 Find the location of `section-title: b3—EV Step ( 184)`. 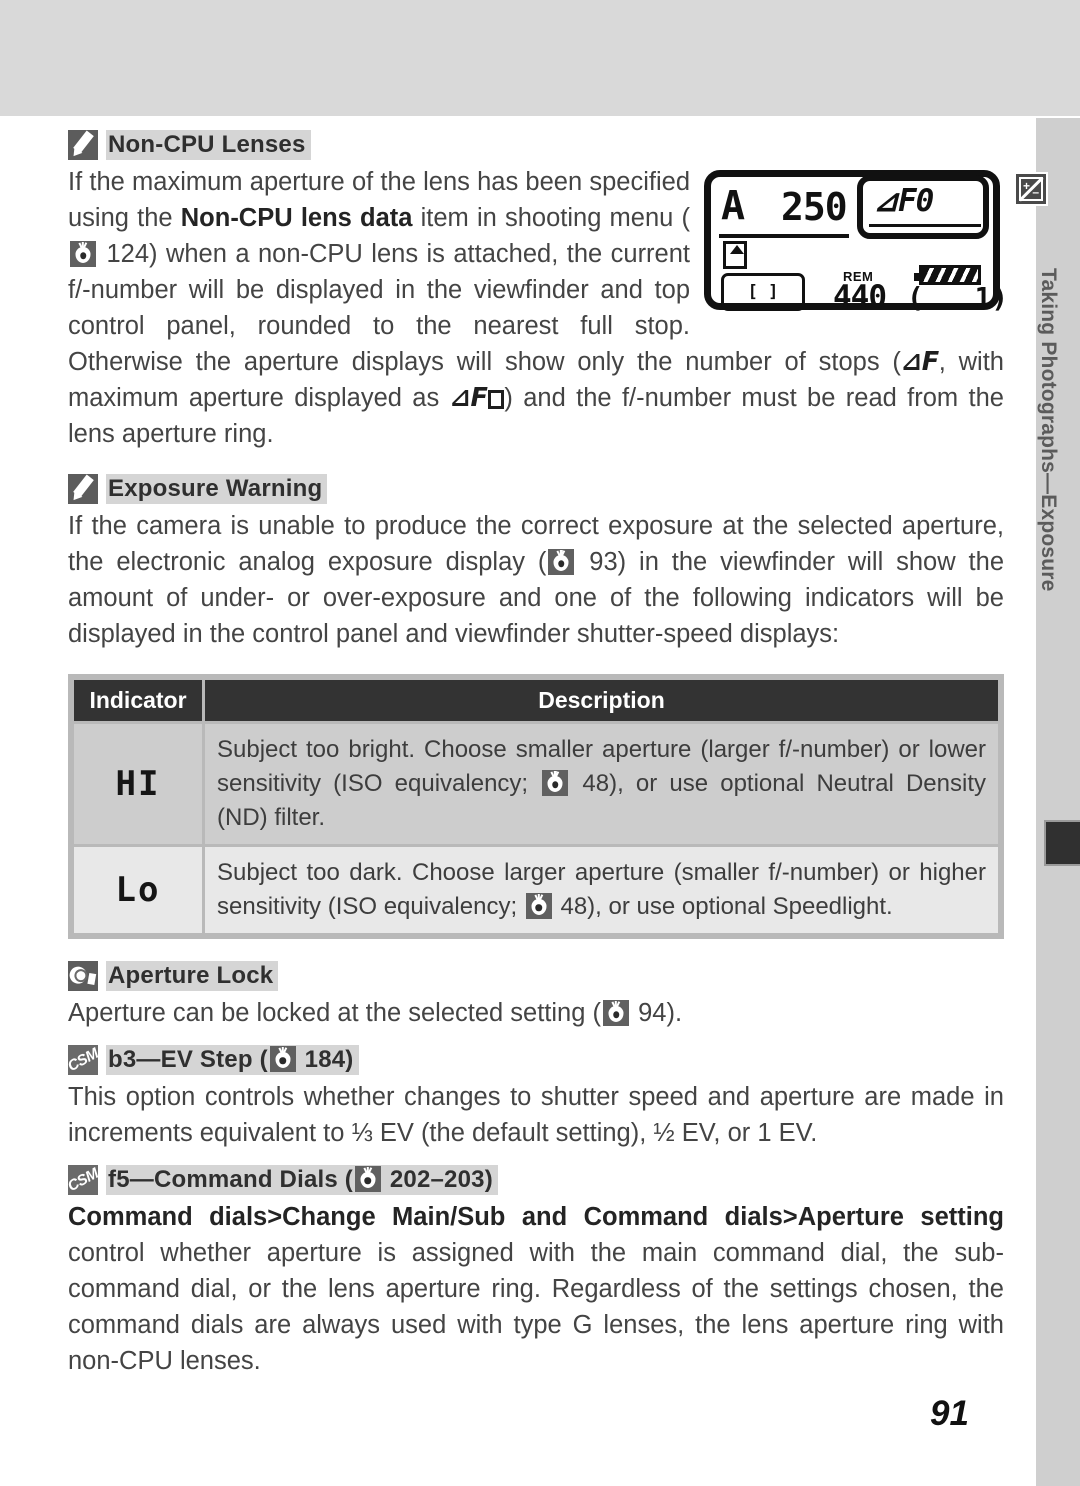

section-title: b3—EV Step ( 184) is located at coordinates (232, 1060).